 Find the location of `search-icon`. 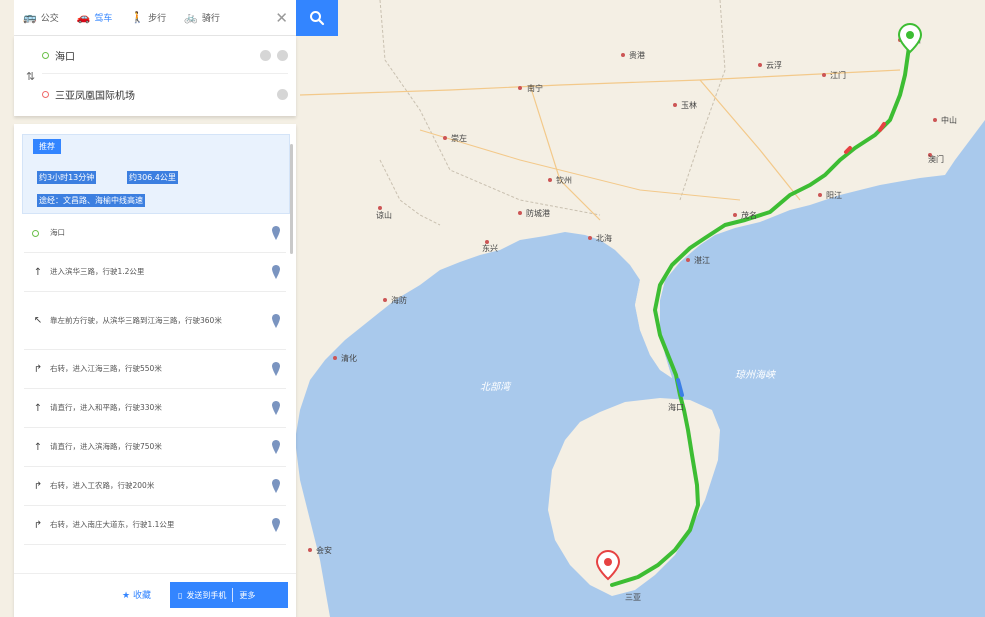

search-icon is located at coordinates (317, 18).